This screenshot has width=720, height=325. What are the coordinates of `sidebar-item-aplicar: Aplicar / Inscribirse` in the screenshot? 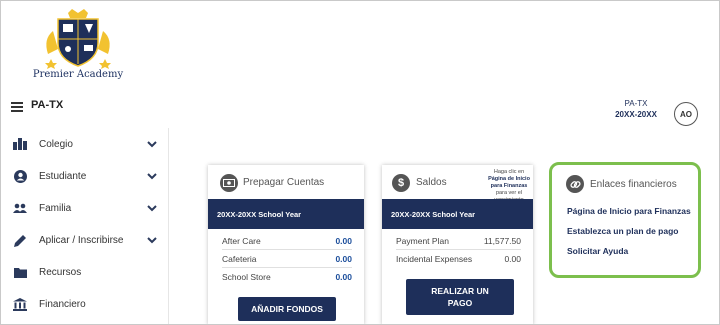 It's located at (84, 240).